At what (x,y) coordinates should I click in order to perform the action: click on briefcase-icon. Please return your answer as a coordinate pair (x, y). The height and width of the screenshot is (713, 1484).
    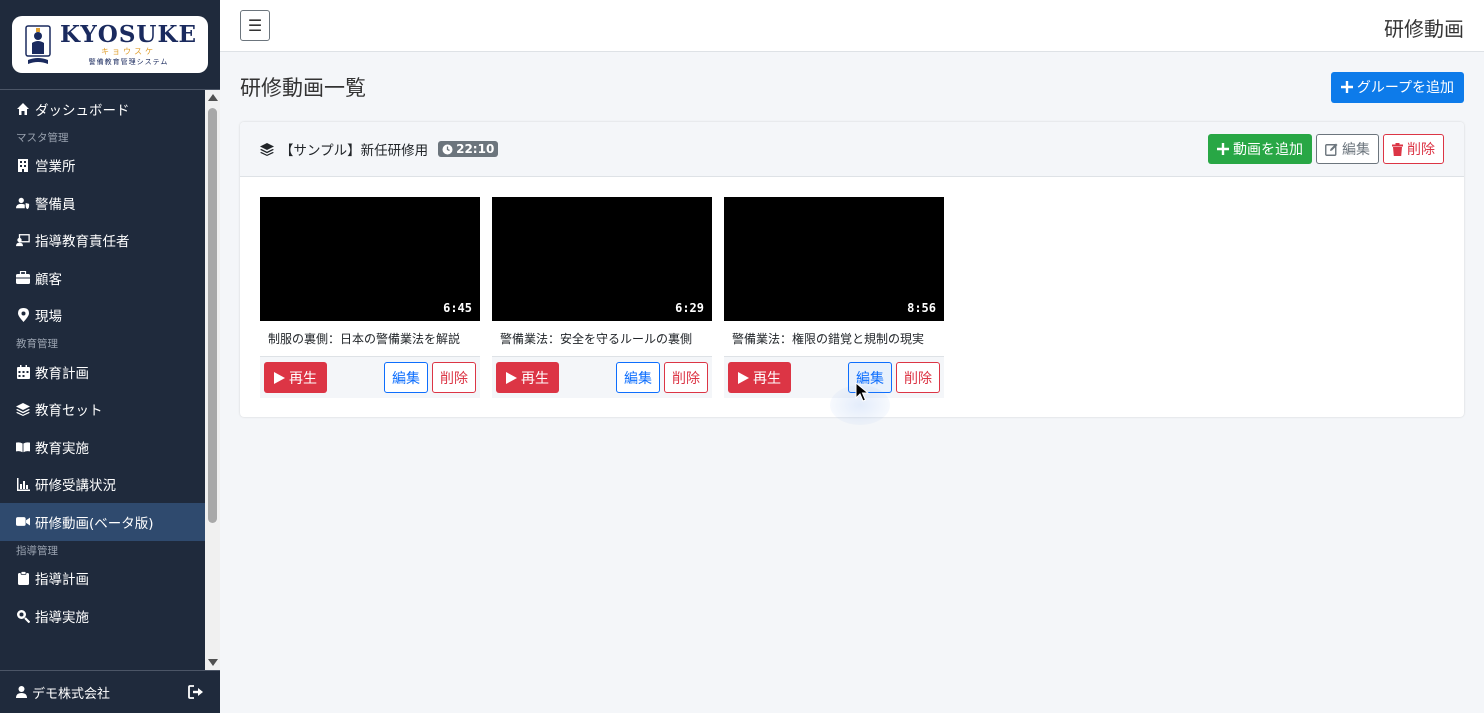
    Looking at the image, I should click on (23, 278).